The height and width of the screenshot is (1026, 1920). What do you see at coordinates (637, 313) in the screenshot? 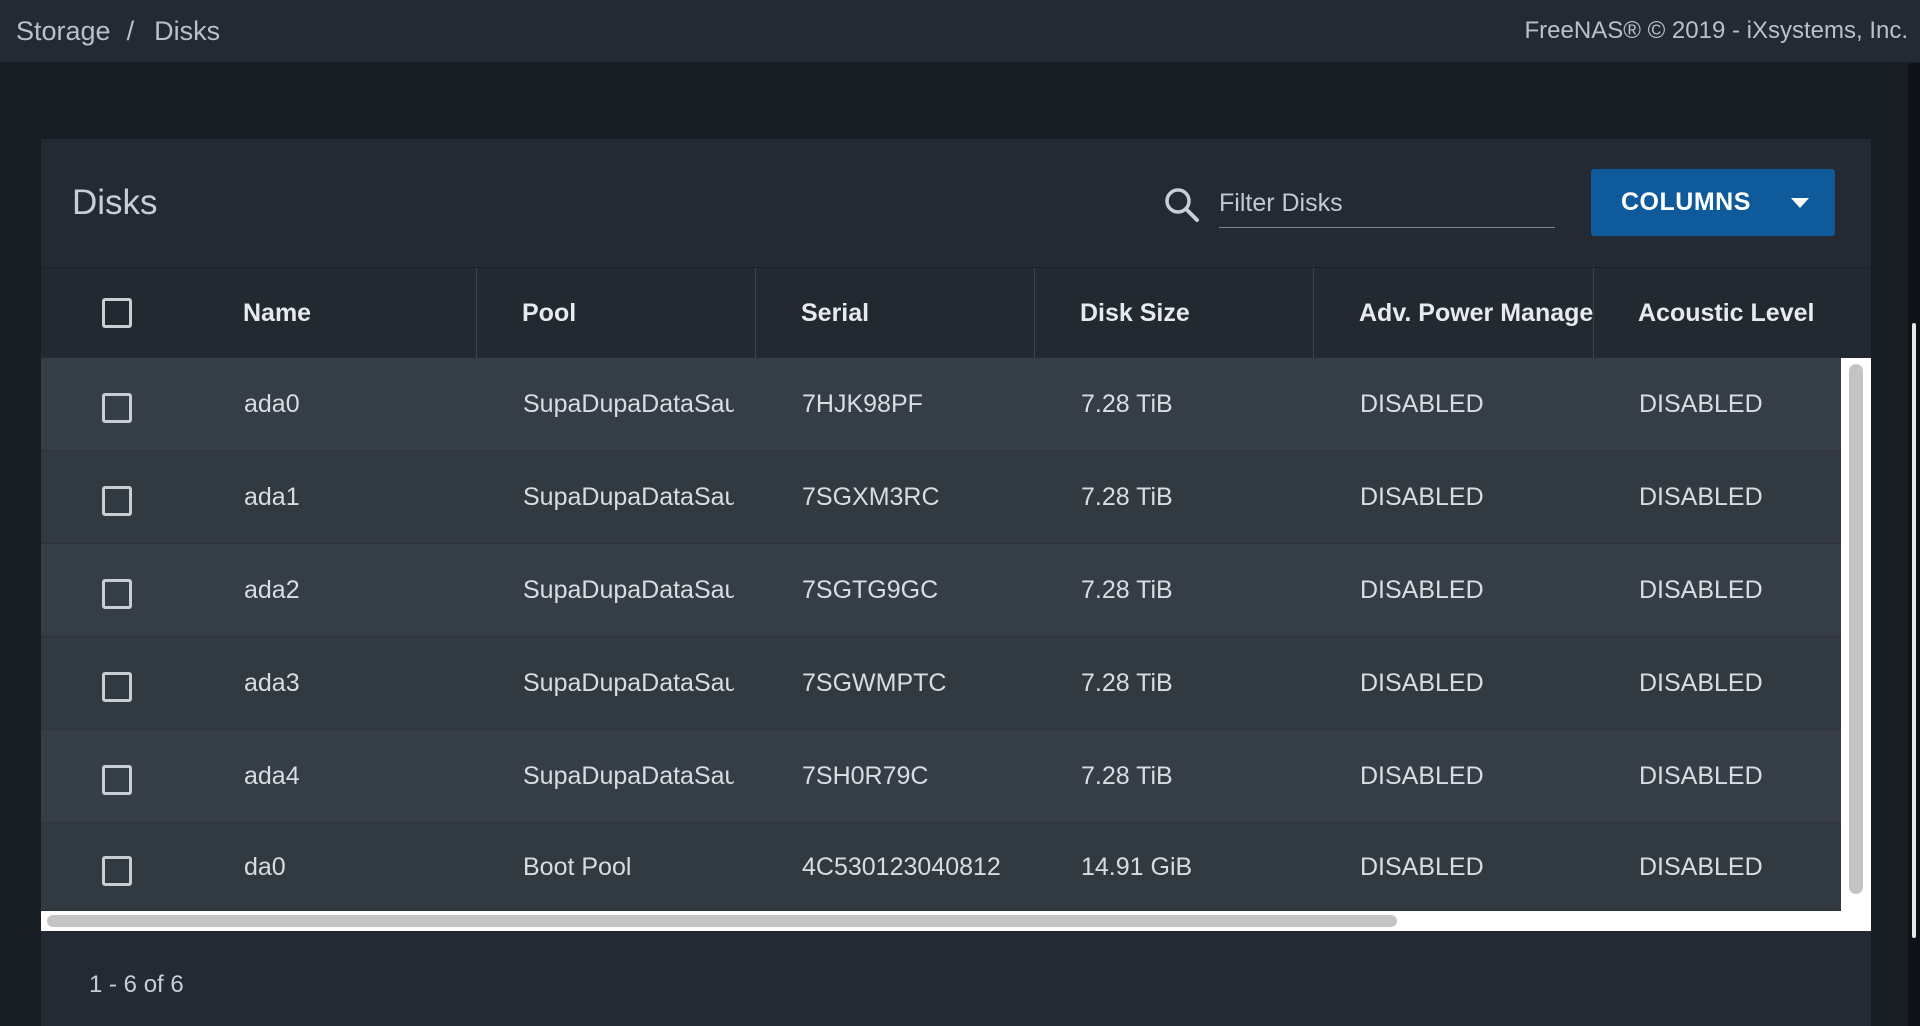
I see `column-header-pool: Pool` at bounding box center [637, 313].